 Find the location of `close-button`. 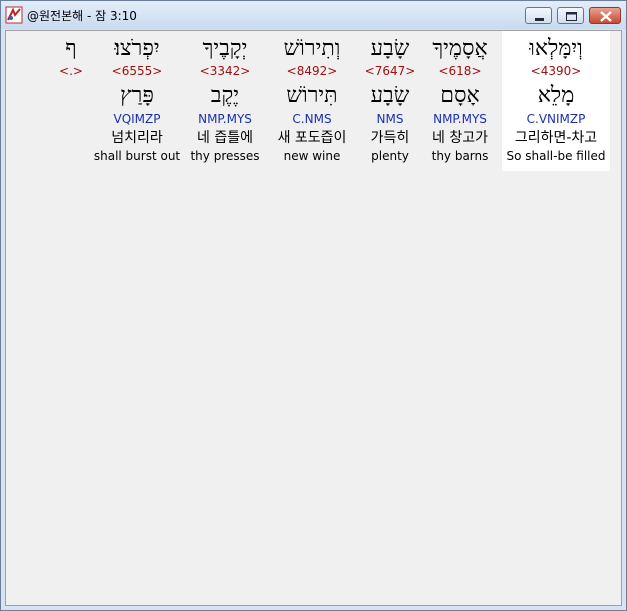

close-button is located at coordinates (605, 15).